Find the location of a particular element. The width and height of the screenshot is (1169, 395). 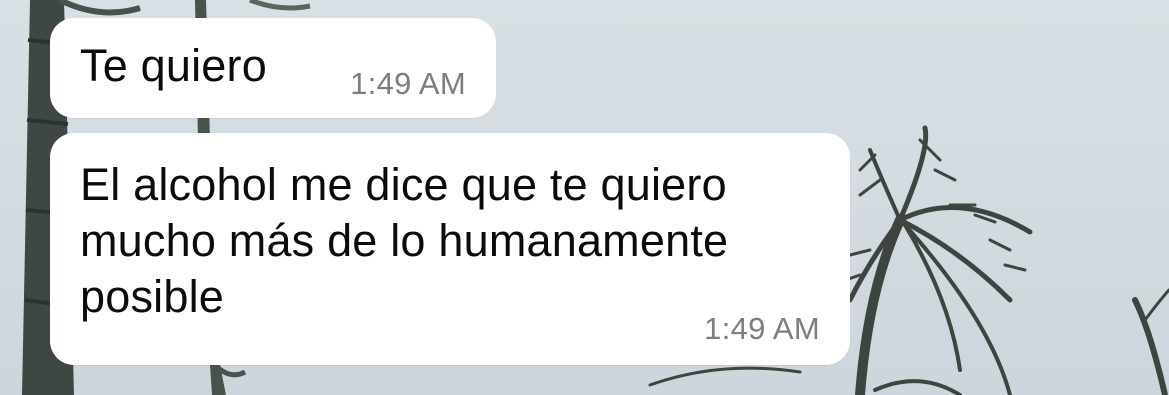

message-bubble: Te quiero 1:49 AM is located at coordinates (273, 68).